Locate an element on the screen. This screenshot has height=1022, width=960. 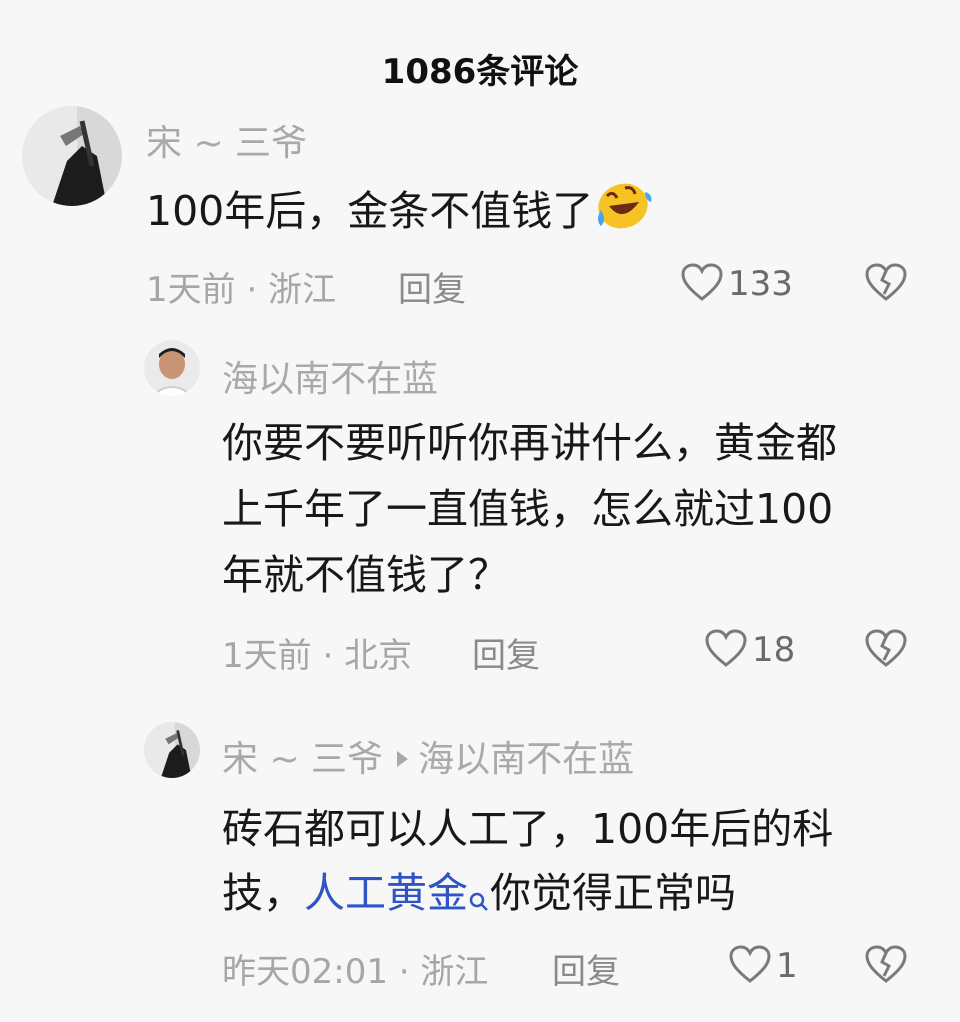
like-button: 18 is located at coordinates (749, 650).